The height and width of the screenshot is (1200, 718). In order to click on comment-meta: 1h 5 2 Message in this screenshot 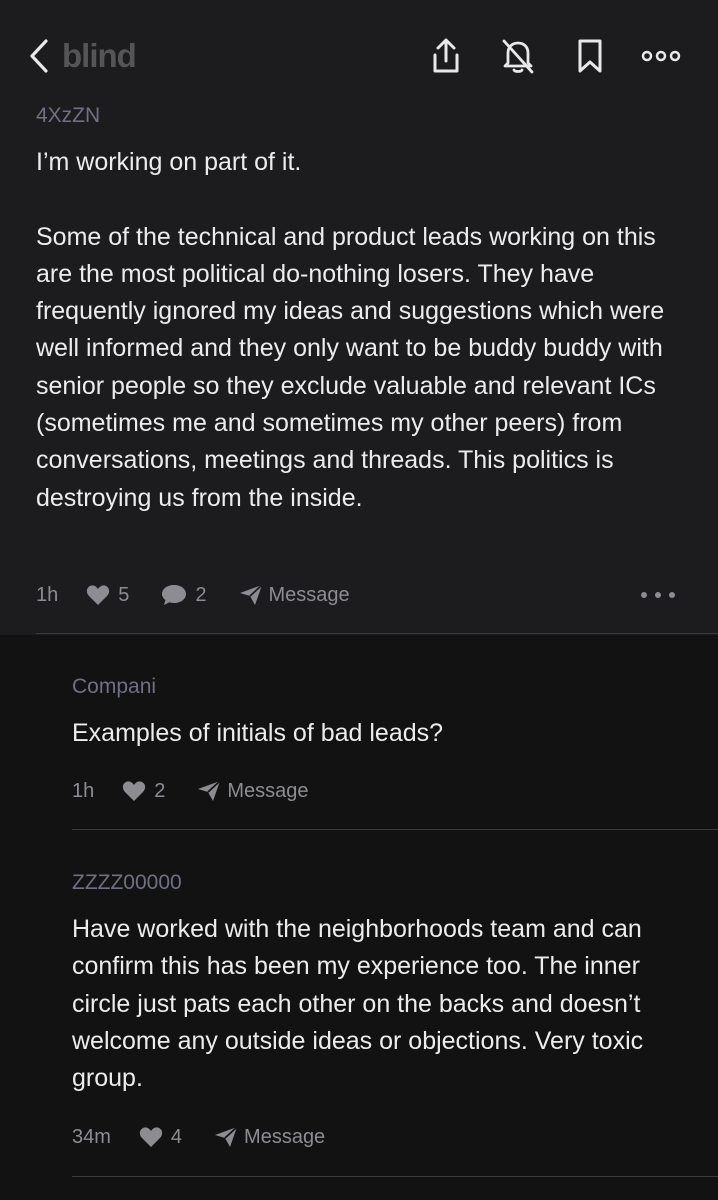, I will do `click(193, 595)`.